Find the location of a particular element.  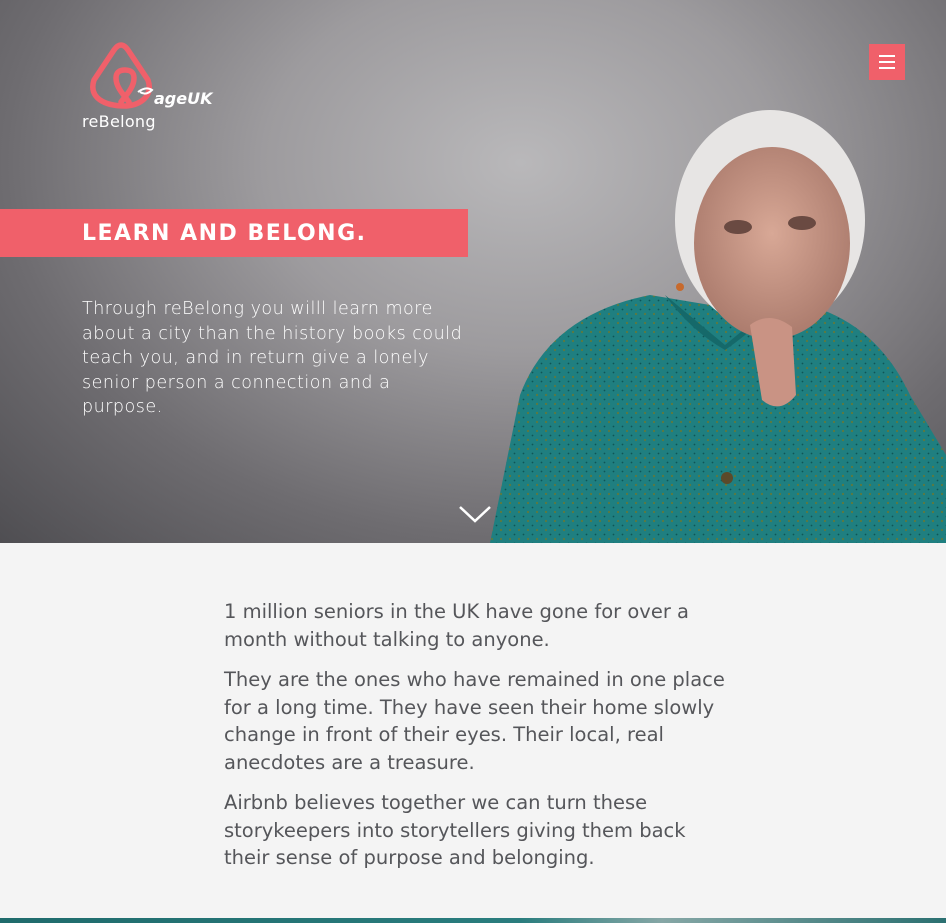

brand-name: reBelong is located at coordinates (119, 121).